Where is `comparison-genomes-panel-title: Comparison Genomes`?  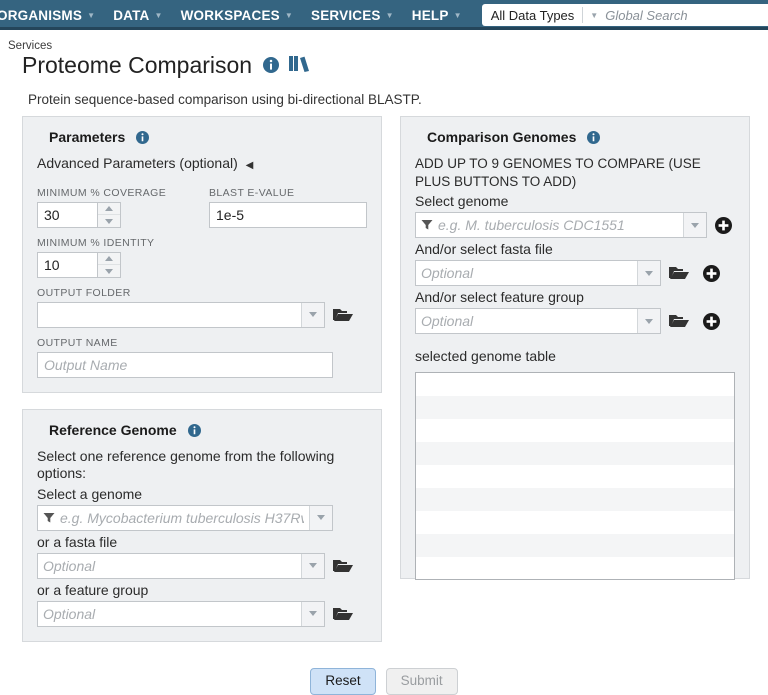 comparison-genomes-panel-title: Comparison Genomes is located at coordinates (575, 137).